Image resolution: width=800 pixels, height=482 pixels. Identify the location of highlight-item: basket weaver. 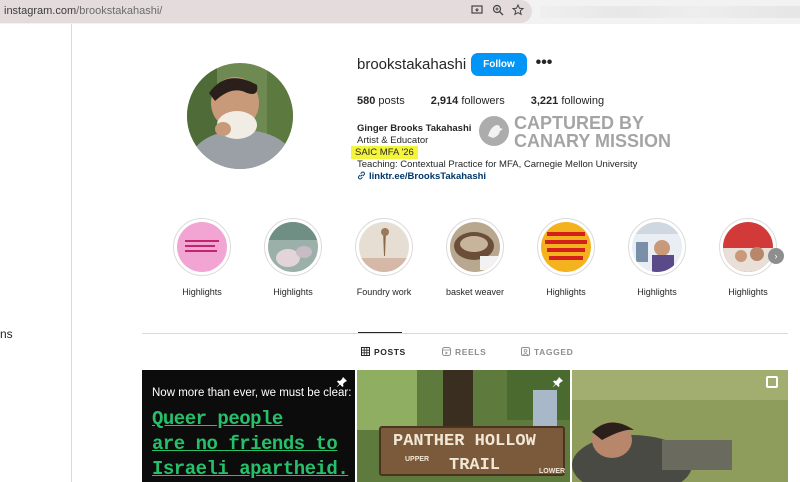
(475, 257).